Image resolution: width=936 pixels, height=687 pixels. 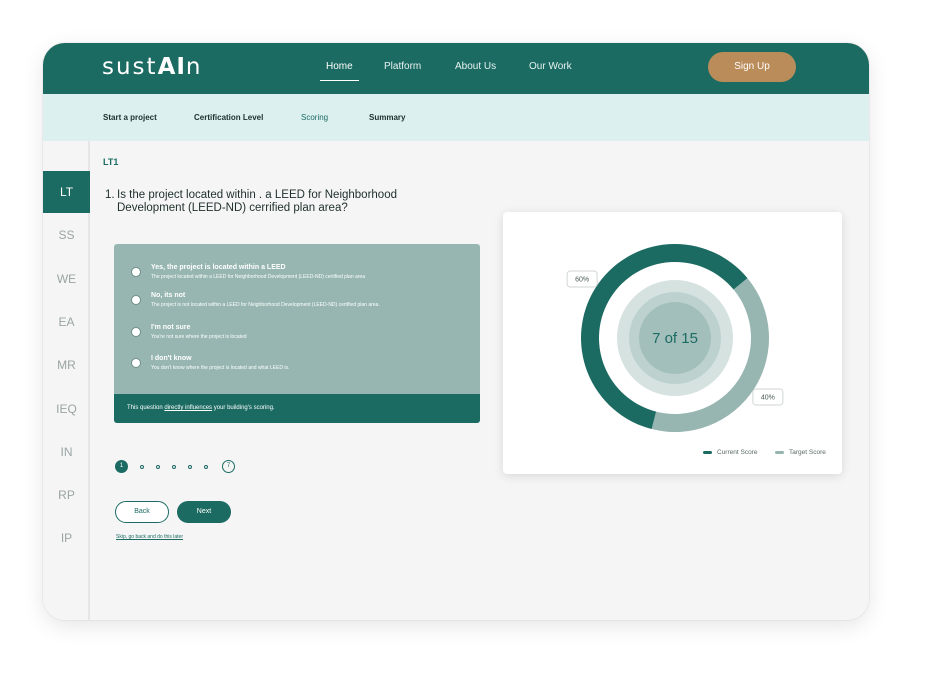 I want to click on step-start-project: Start a project, so click(x=130, y=117).